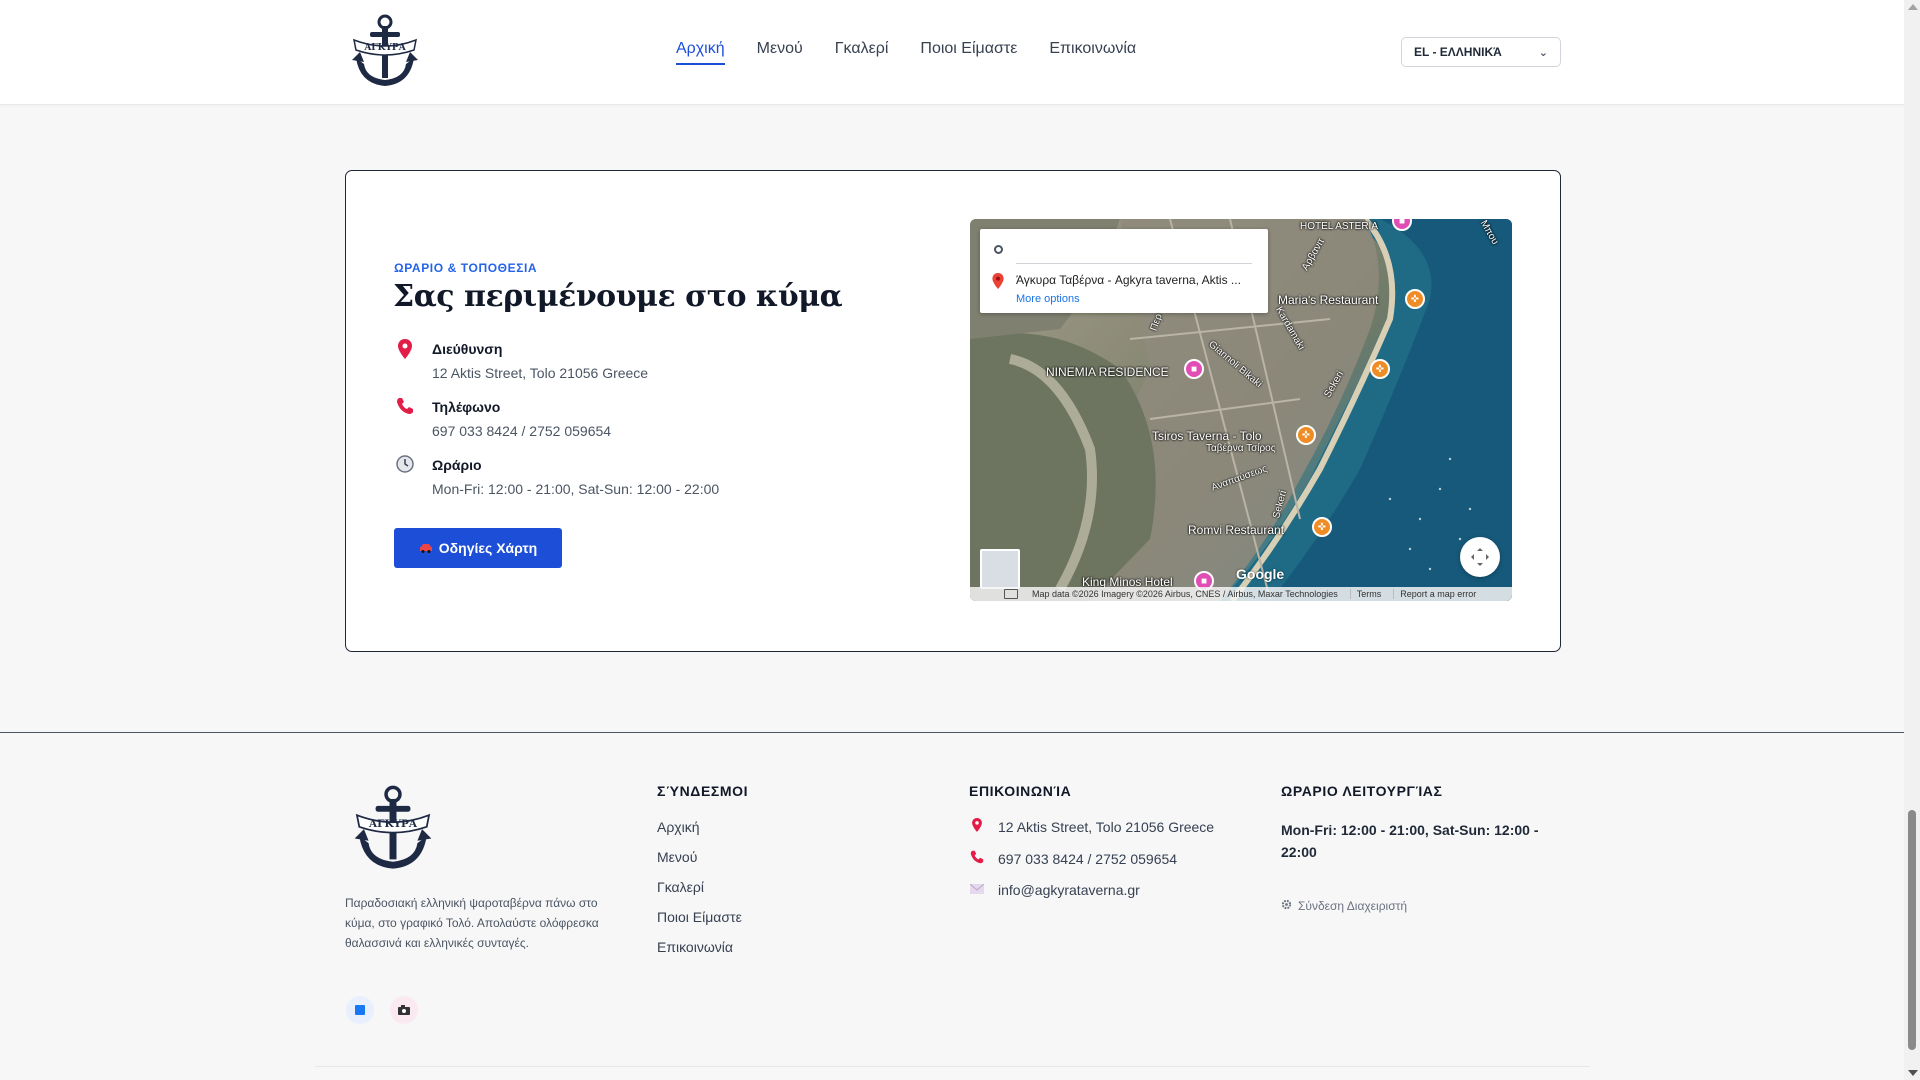  I want to click on footer-phone-text: 697 033 8424 / 2752 059654, so click(1087, 859).